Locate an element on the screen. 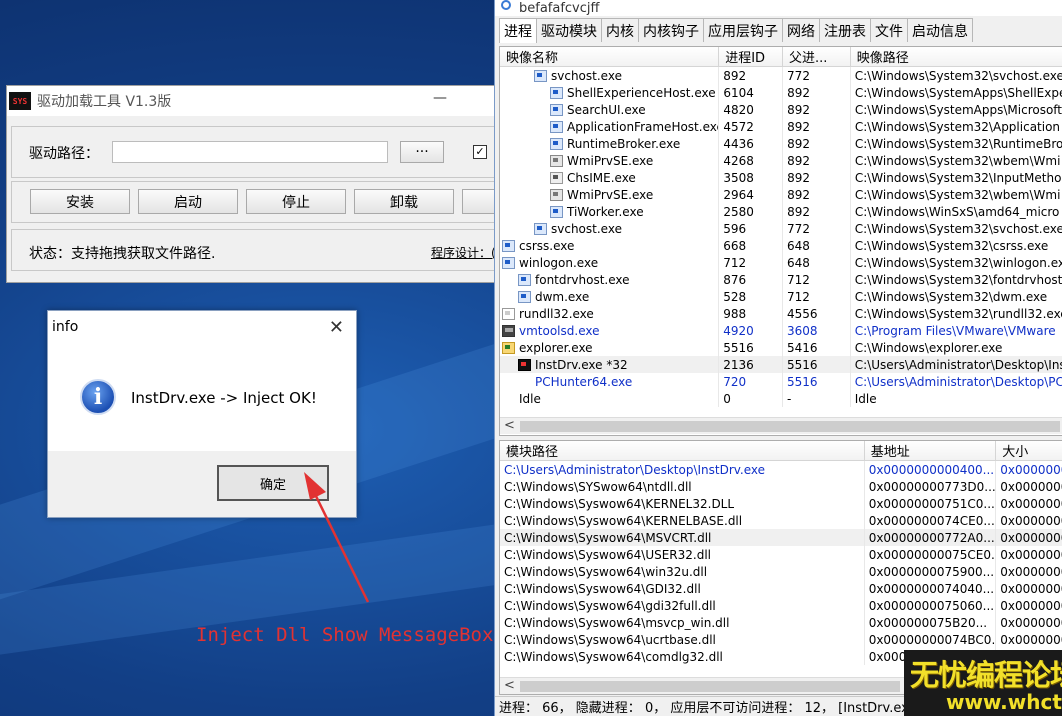 The image size is (1062, 716). uninstall-button: 卸载 is located at coordinates (404, 201).